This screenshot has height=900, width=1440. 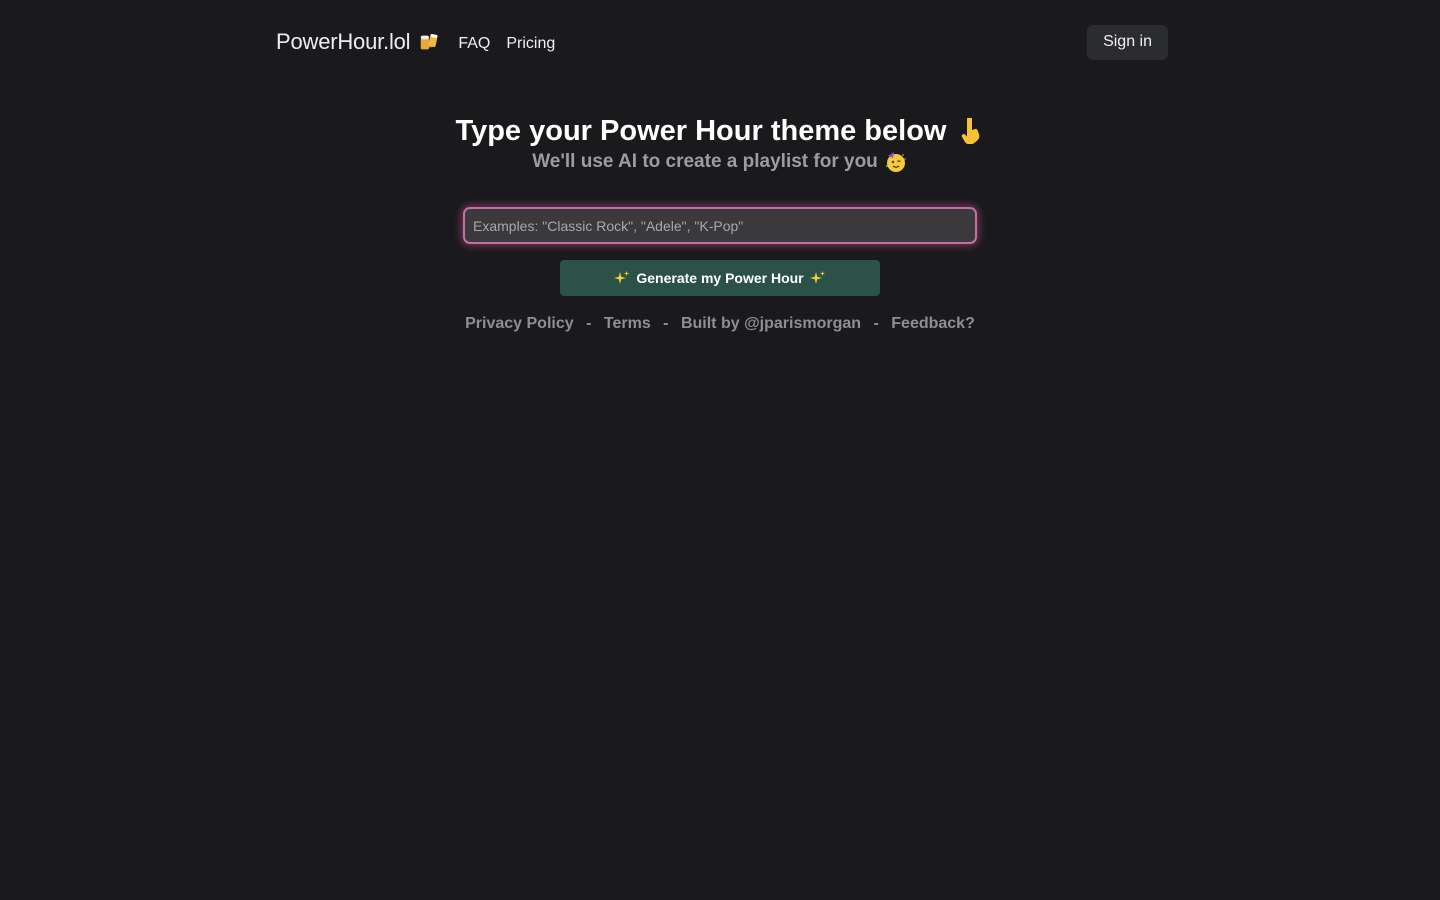 I want to click on feedback-link: Feedback?, so click(x=933, y=323).